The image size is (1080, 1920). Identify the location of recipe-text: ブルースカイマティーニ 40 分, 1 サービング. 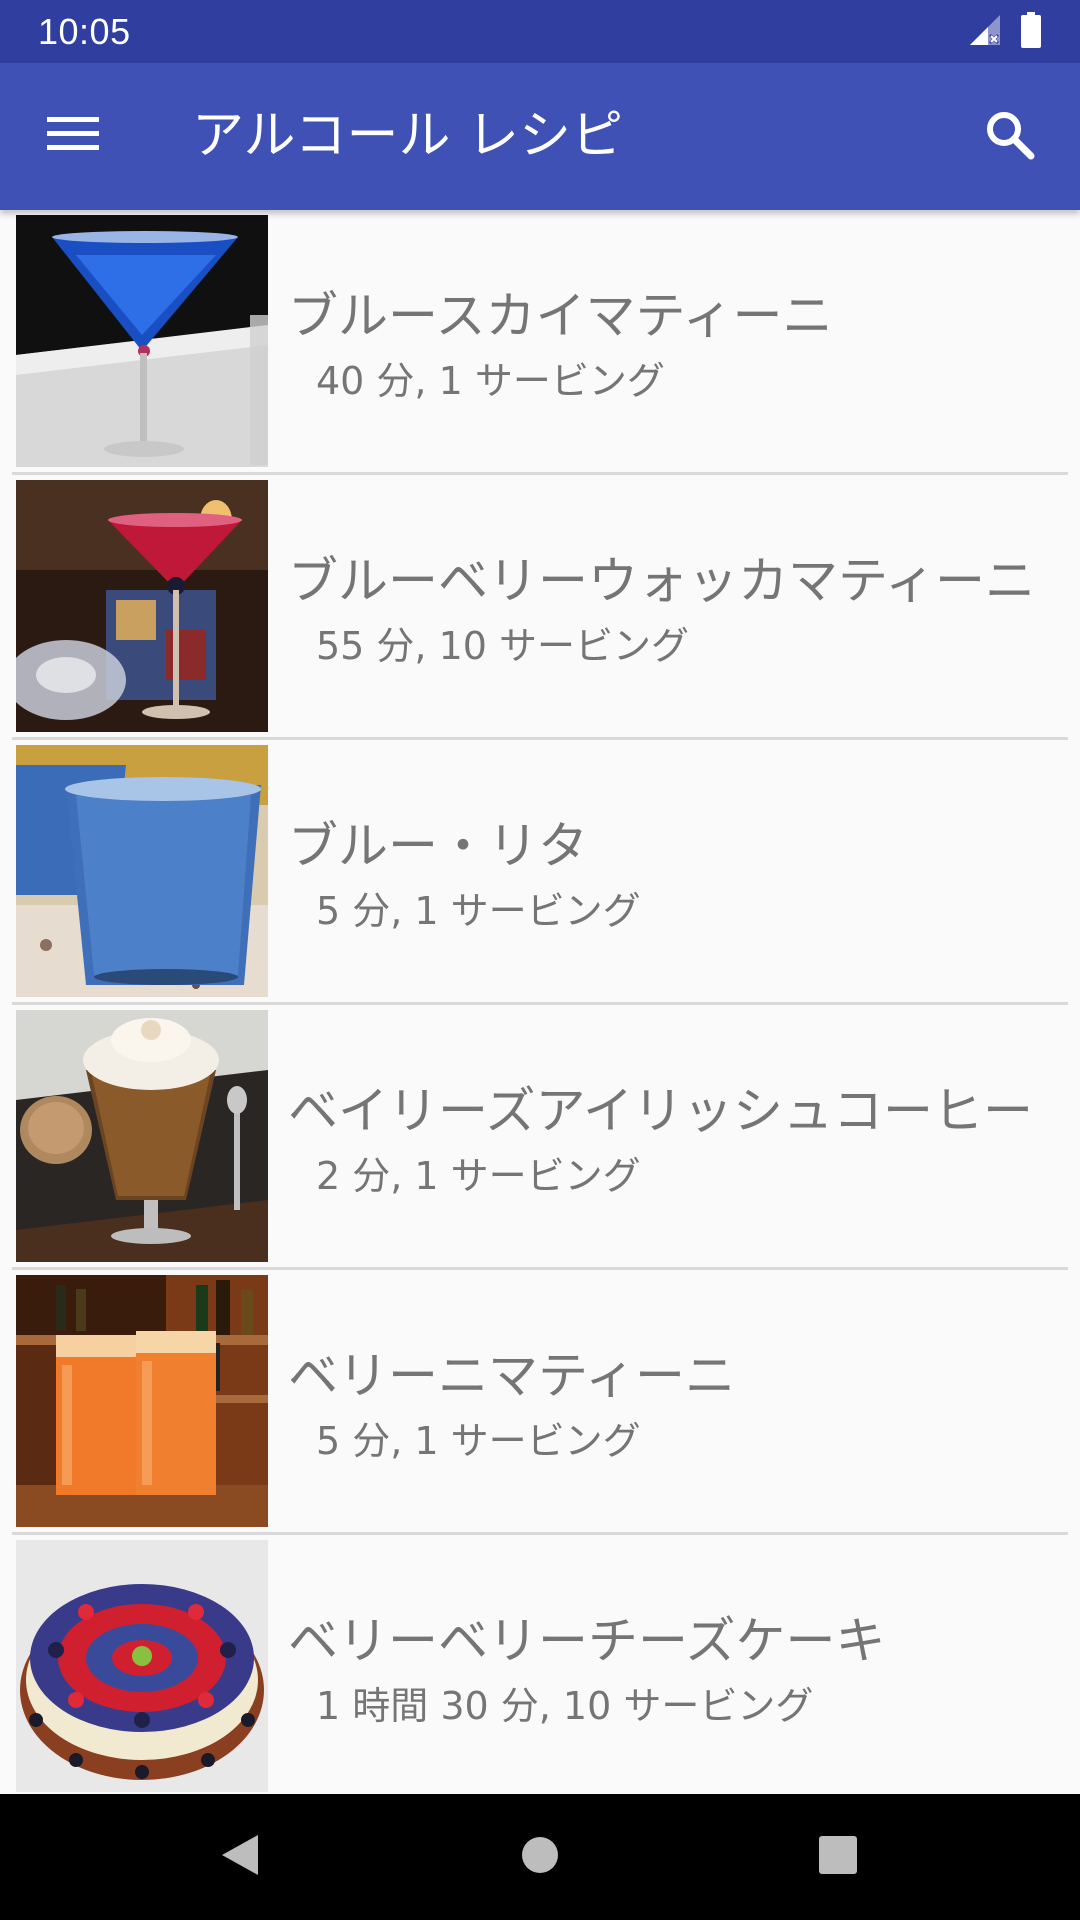
(674, 342).